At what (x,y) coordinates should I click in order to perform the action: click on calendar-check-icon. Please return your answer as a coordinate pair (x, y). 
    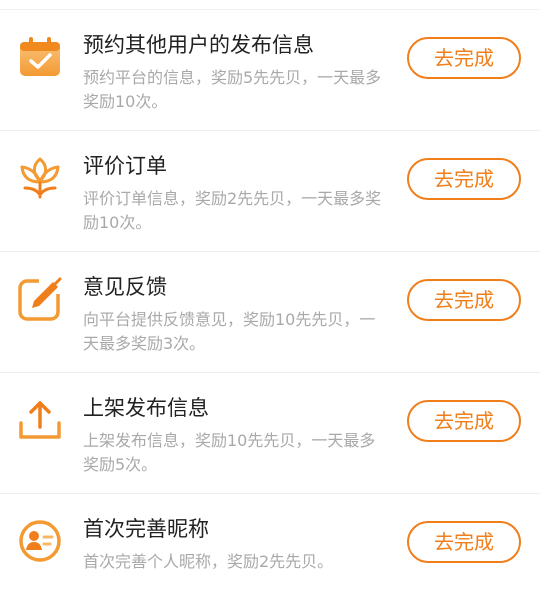
    Looking at the image, I should click on (40, 57).